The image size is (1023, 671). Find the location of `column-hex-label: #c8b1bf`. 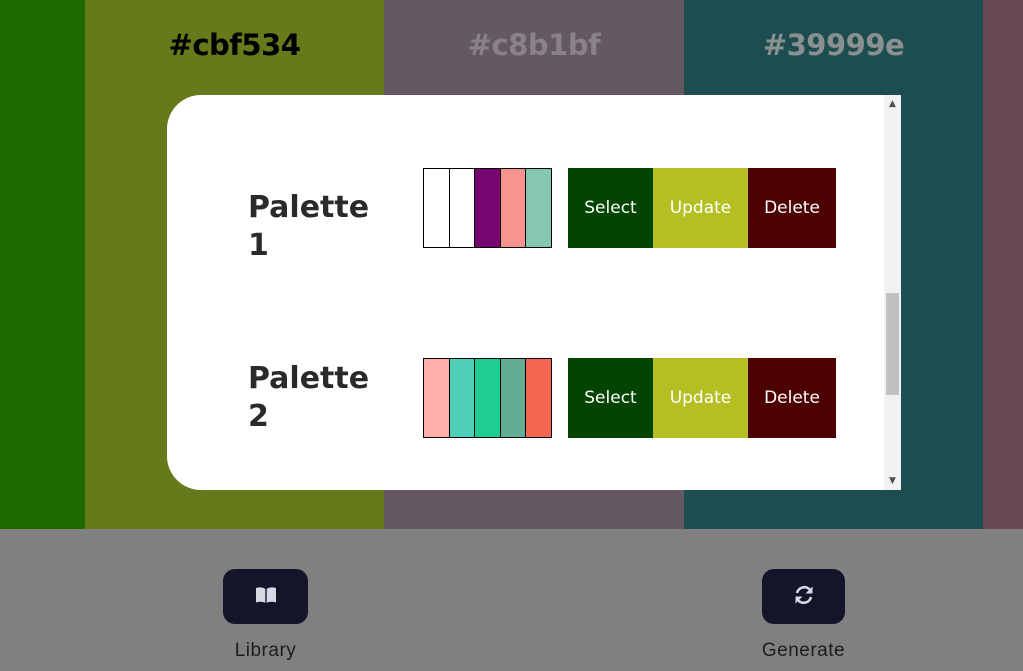

column-hex-label: #c8b1bf is located at coordinates (534, 45).